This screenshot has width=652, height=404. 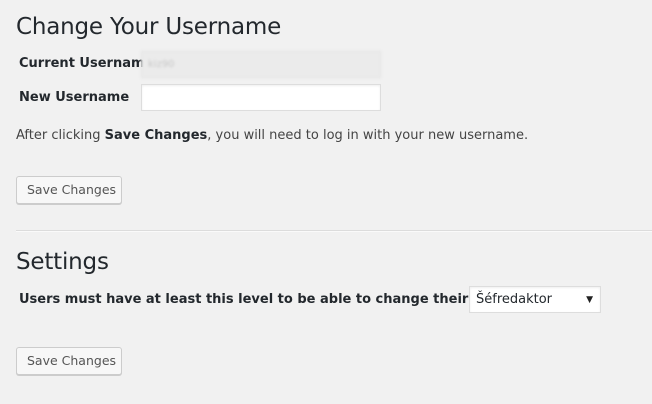 What do you see at coordinates (514, 299) in the screenshot?
I see `level-selected-value: Šéfredaktor` at bounding box center [514, 299].